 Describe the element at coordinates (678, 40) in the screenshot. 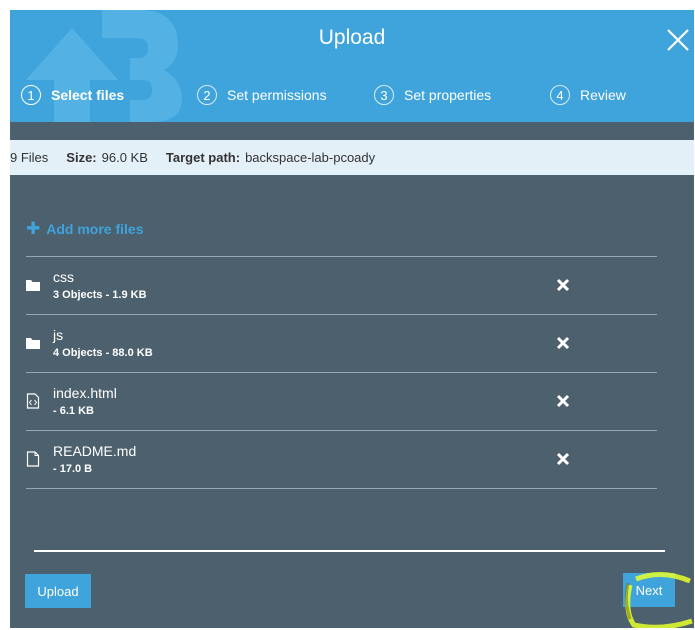

I see `close-icon` at that location.